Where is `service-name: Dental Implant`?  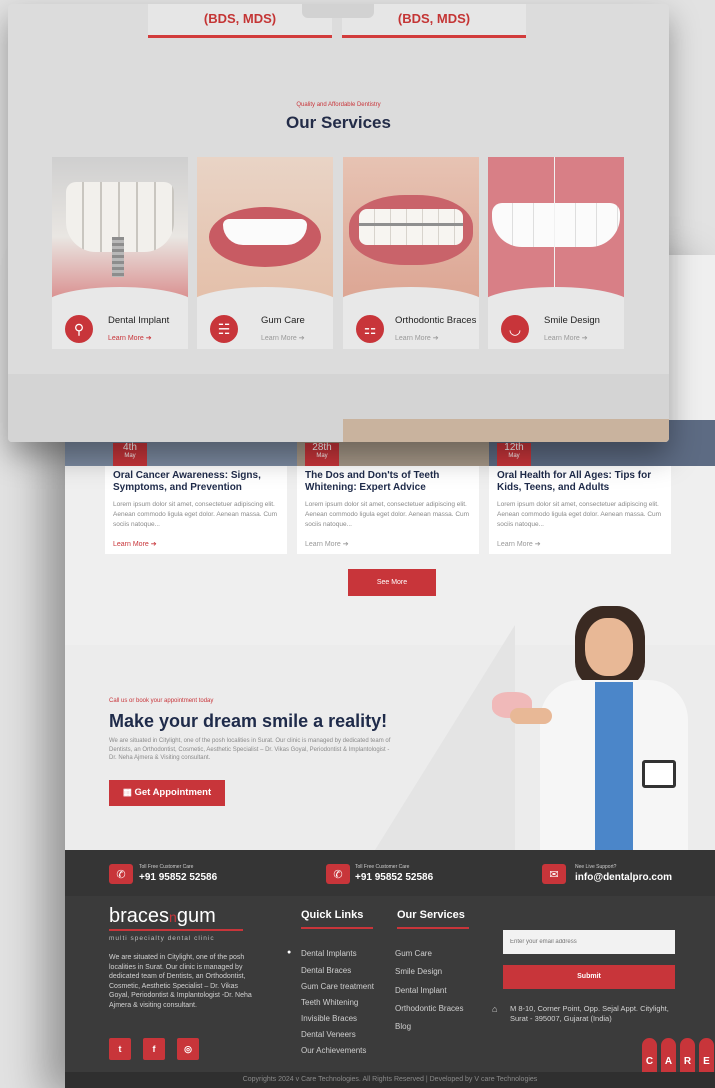 service-name: Dental Implant is located at coordinates (139, 320).